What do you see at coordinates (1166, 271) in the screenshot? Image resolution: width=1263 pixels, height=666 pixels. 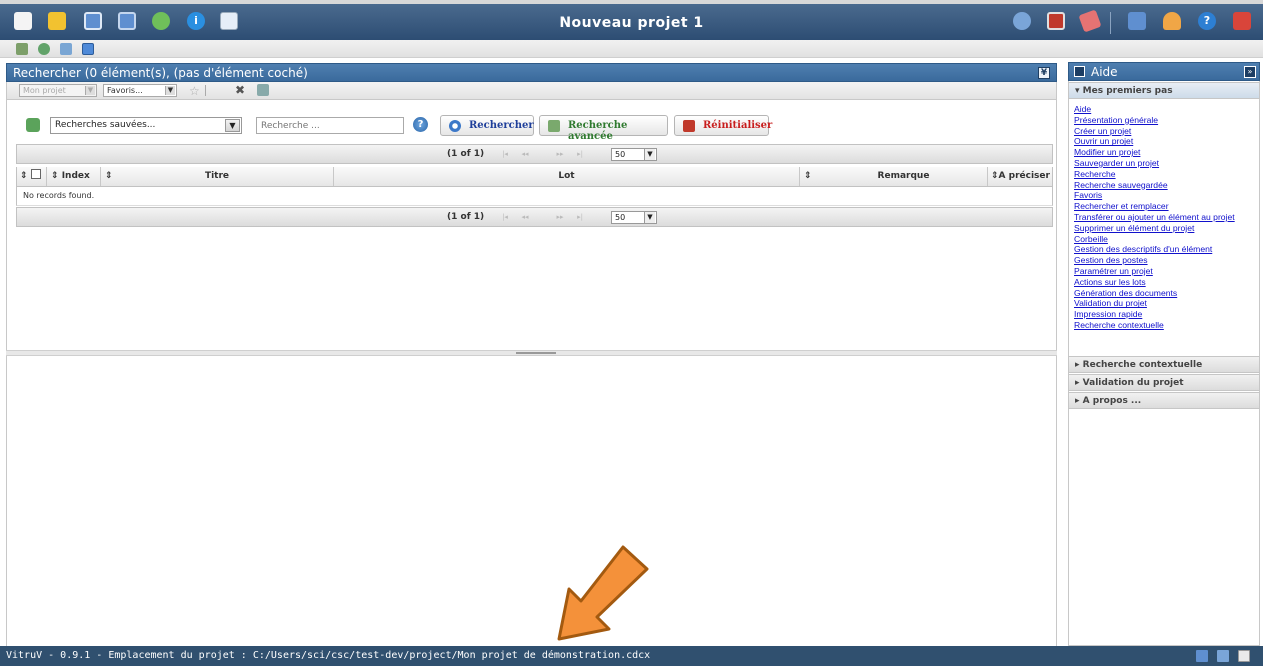 I see `help-link: Paramétrer un projet` at bounding box center [1166, 271].